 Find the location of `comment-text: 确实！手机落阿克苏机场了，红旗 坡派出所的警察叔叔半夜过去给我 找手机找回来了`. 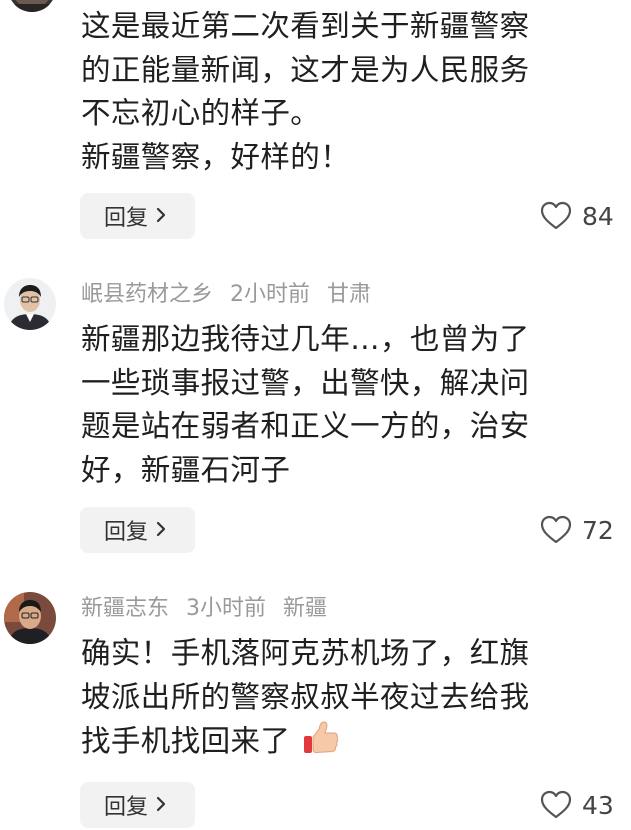

comment-text: 确实！手机落阿克苏机场了，红旗 坡派出所的警察叔叔半夜过去给我 找手机找回来了 is located at coordinates (341, 701).